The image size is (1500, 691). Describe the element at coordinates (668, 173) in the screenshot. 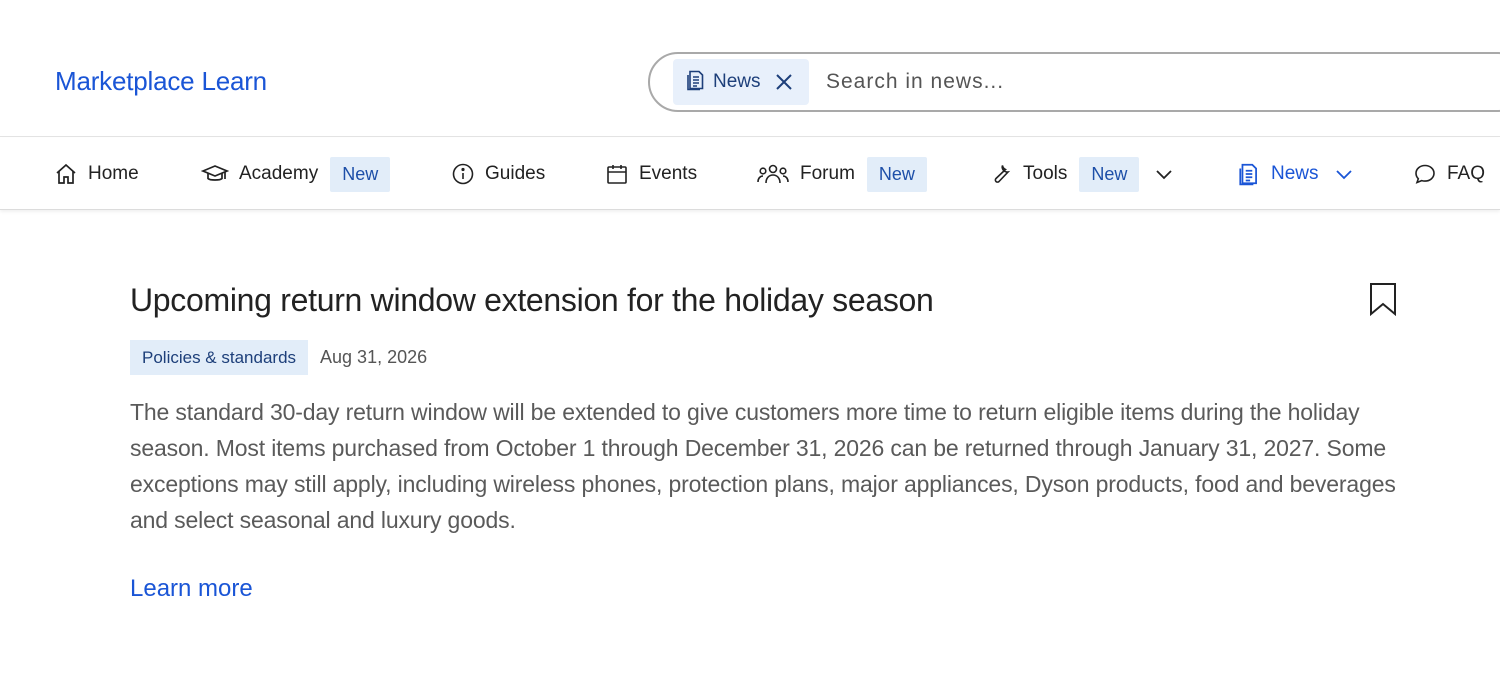

I see `nav-label-events: Events` at that location.